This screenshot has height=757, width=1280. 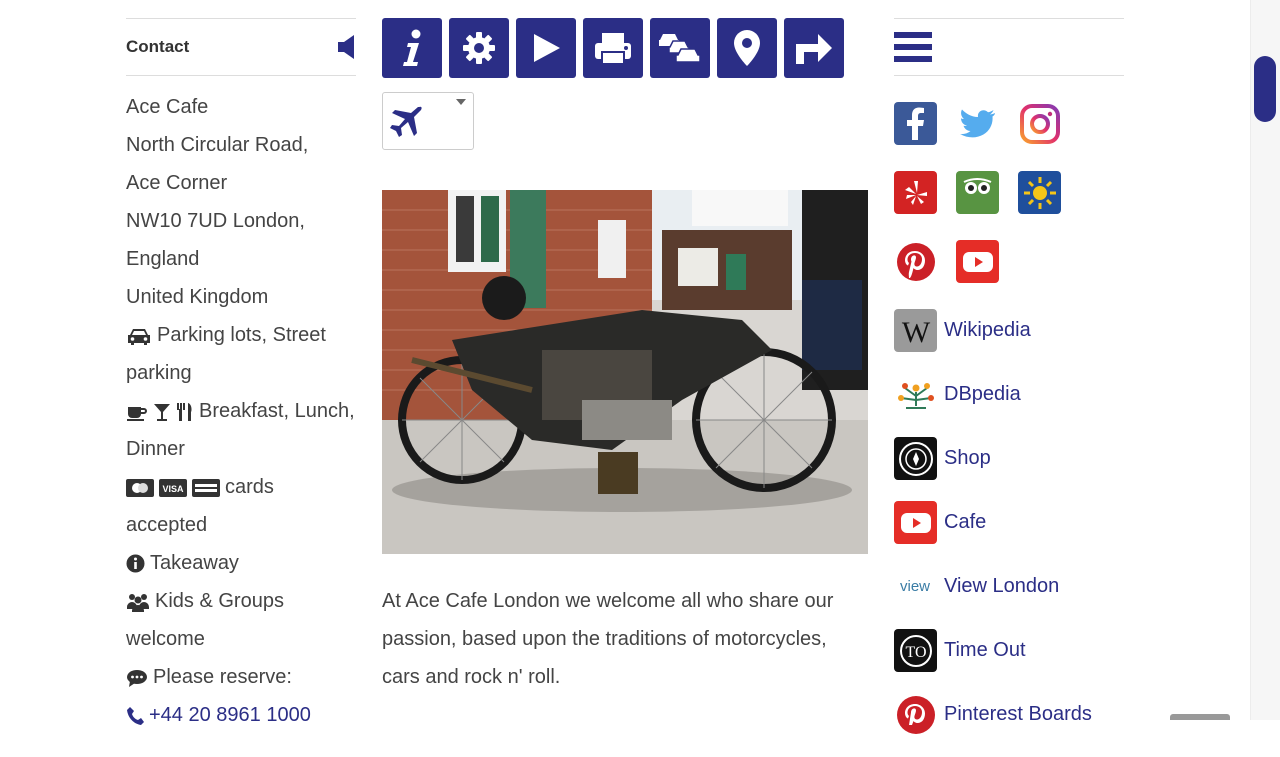 I want to click on address-line: England, so click(x=163, y=259).